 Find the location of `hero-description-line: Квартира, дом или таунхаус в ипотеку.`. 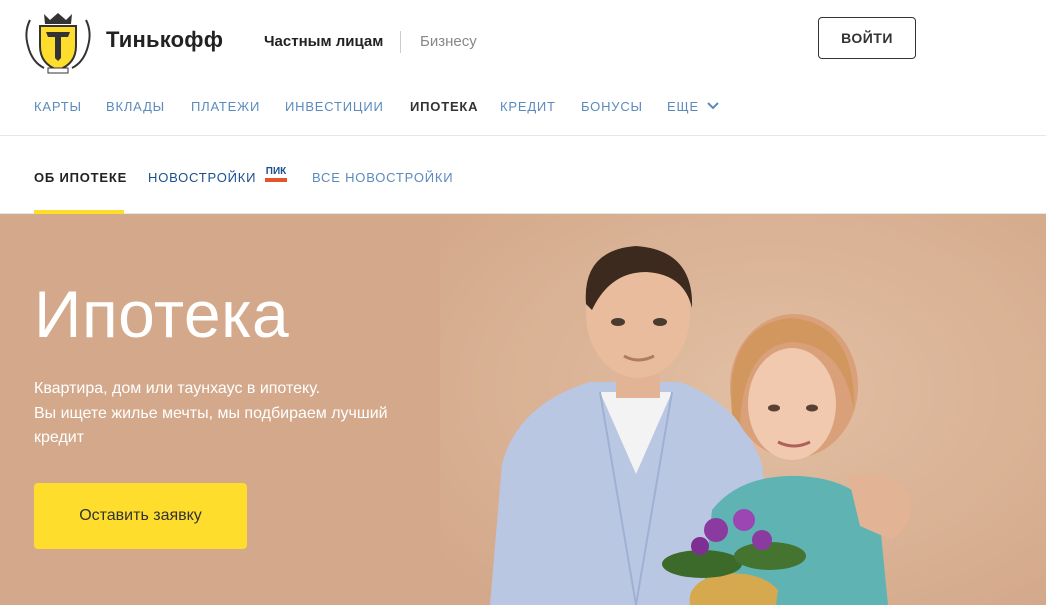

hero-description-line: Квартира, дом или таунхаус в ипотеку. is located at coordinates (177, 388).